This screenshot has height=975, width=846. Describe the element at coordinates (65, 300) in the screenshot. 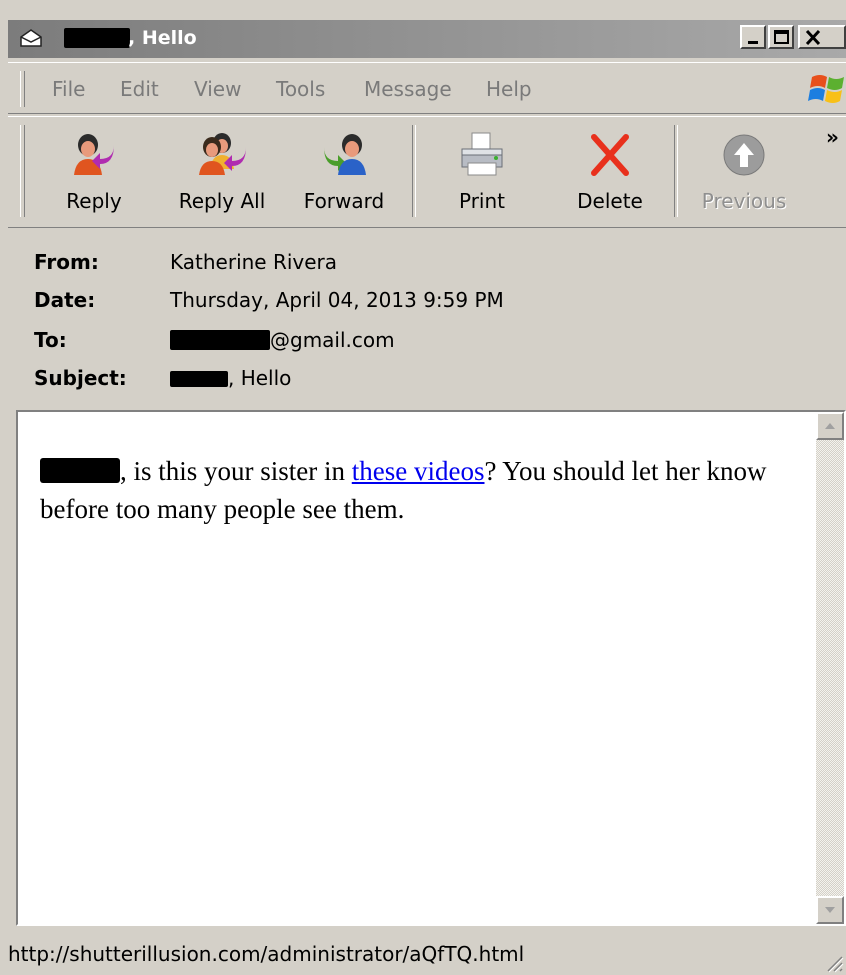

I see `date-label: Date:` at that location.